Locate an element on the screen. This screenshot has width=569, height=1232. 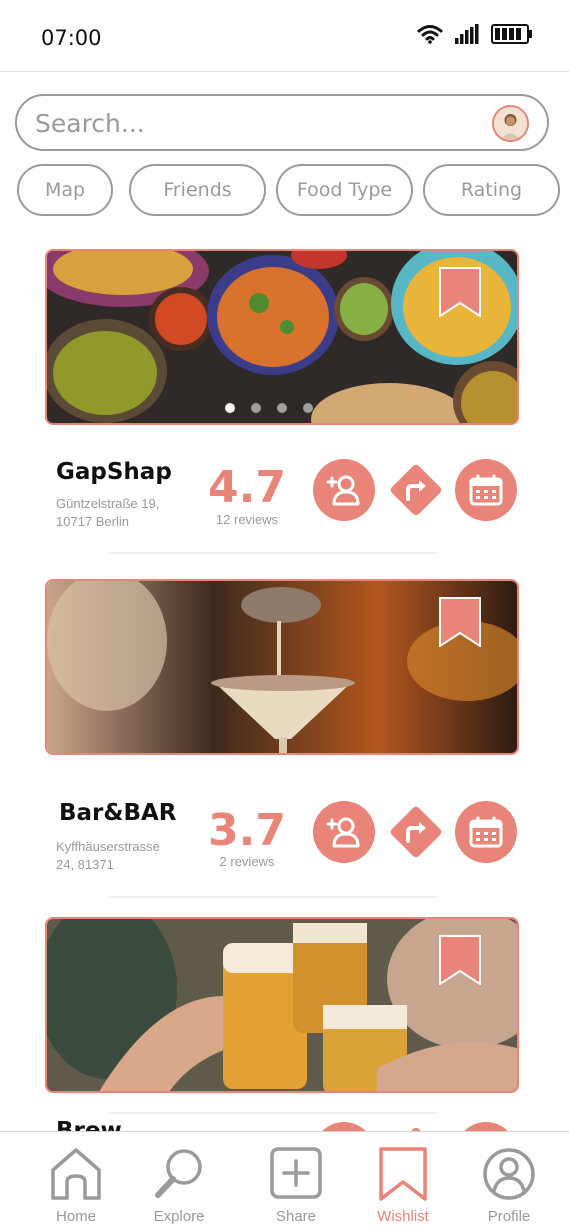
nav-profile: Profile is located at coordinates (509, 1188).